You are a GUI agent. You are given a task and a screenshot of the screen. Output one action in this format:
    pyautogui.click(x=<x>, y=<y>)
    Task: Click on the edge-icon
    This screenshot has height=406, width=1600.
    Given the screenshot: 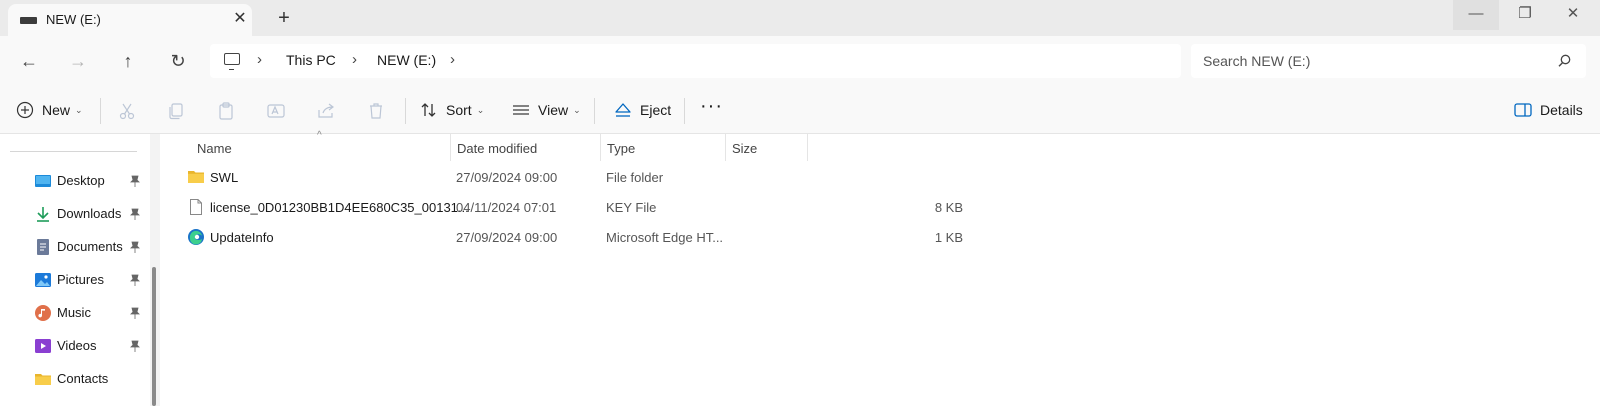 What is the action you would take?
    pyautogui.click(x=196, y=237)
    